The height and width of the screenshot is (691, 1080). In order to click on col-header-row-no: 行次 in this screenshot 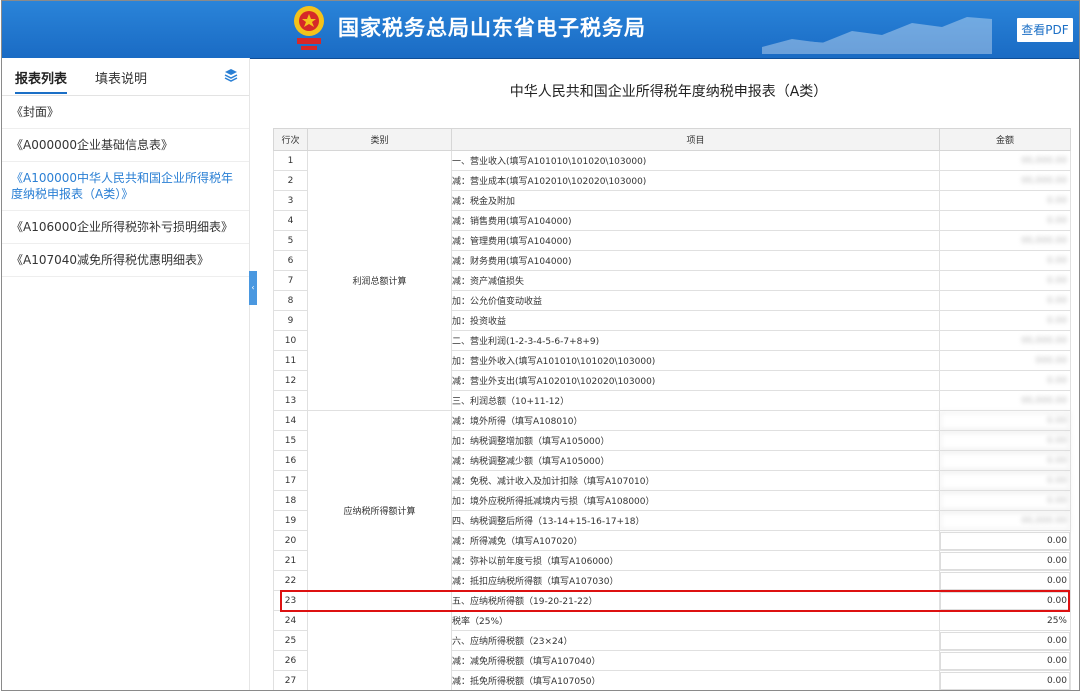, I will do `click(290, 139)`.